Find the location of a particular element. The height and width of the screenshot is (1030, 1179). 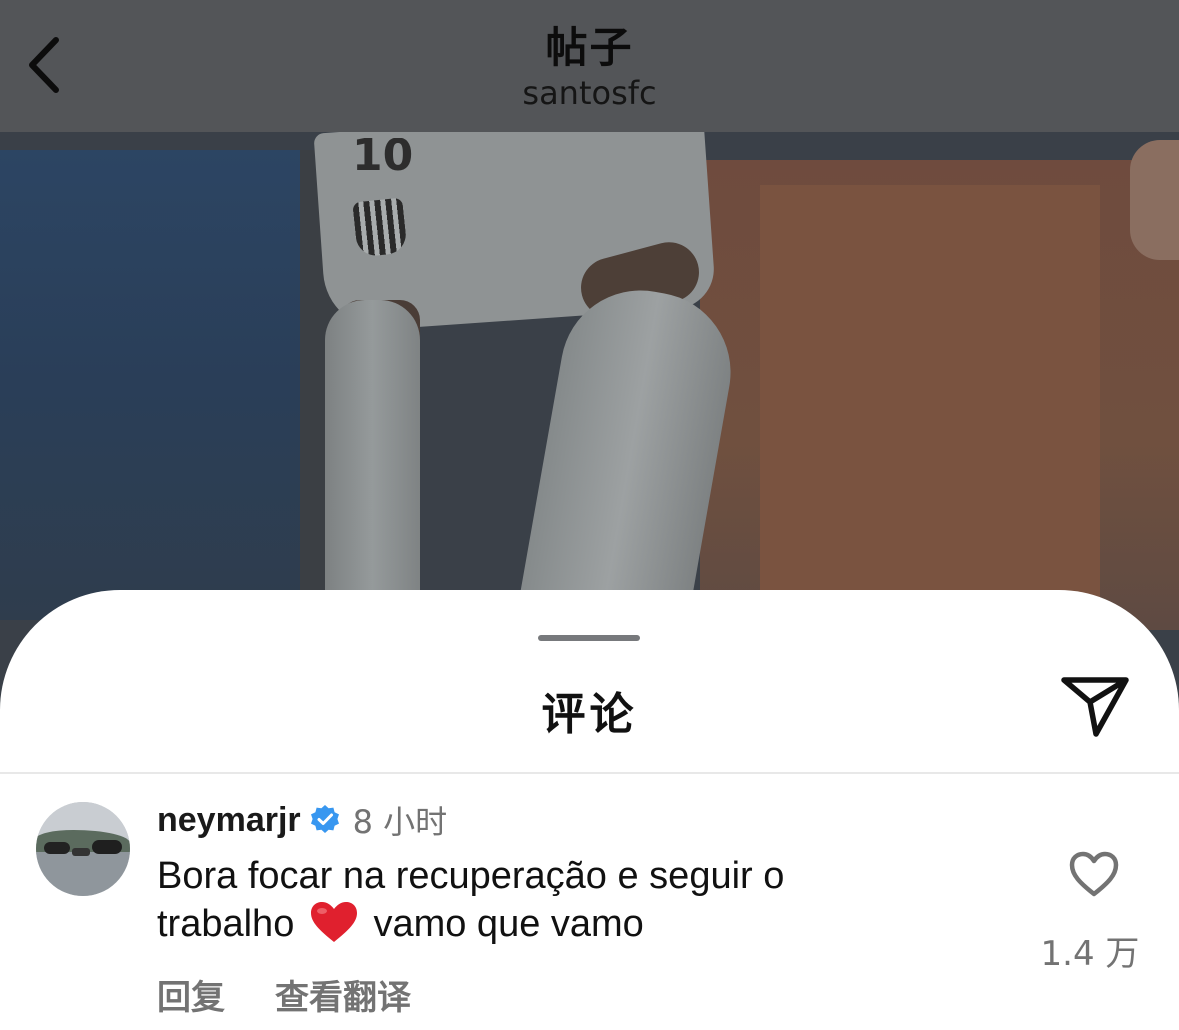

comment-timestamp: 8 小时 is located at coordinates (400, 822).